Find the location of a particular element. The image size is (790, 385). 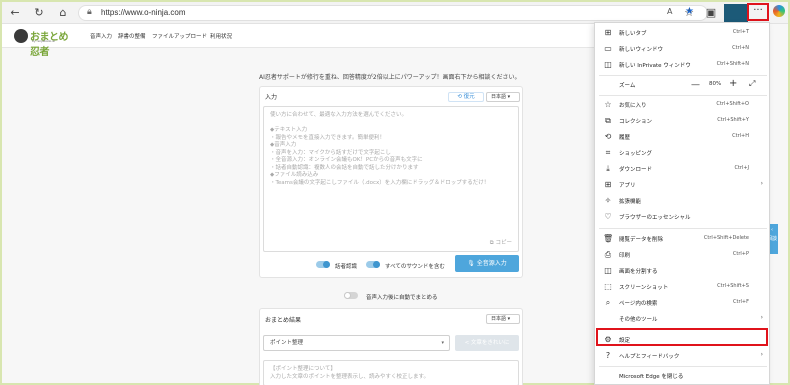

menu-item-extensions: ✧ 拡張機能 is located at coordinates (683, 201).